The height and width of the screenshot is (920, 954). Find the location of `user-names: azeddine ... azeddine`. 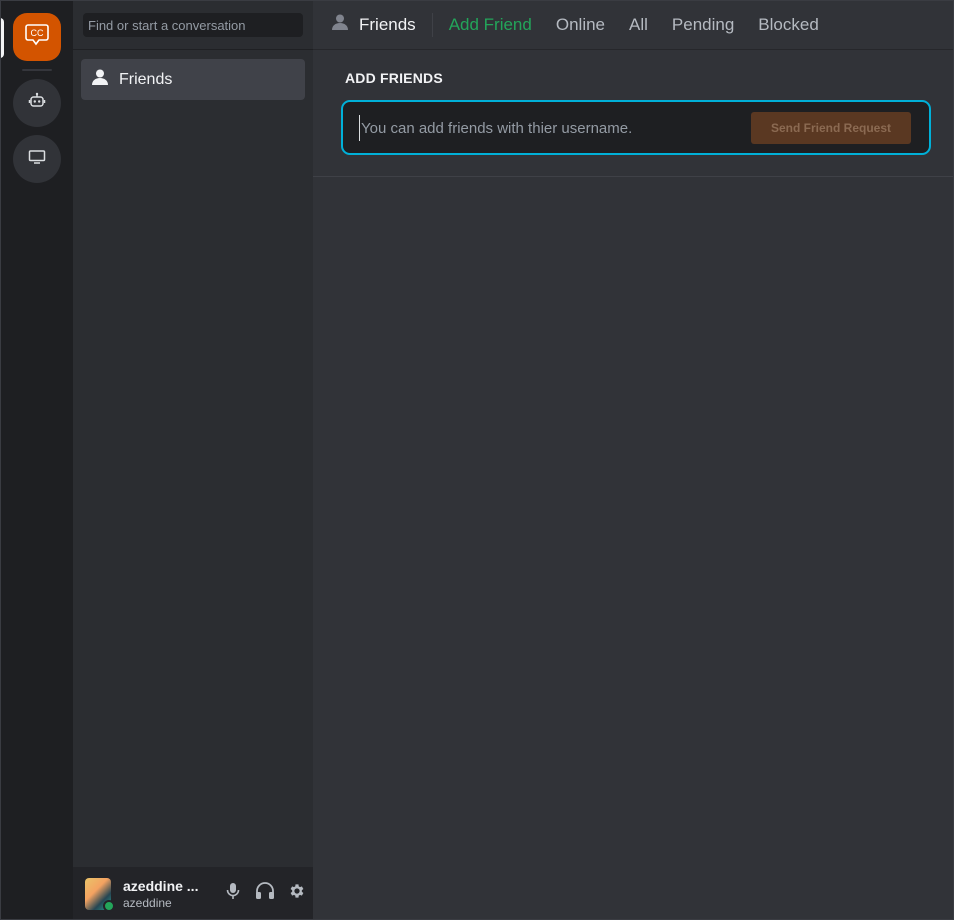

user-names: azeddine ... azeddine is located at coordinates (166, 894).